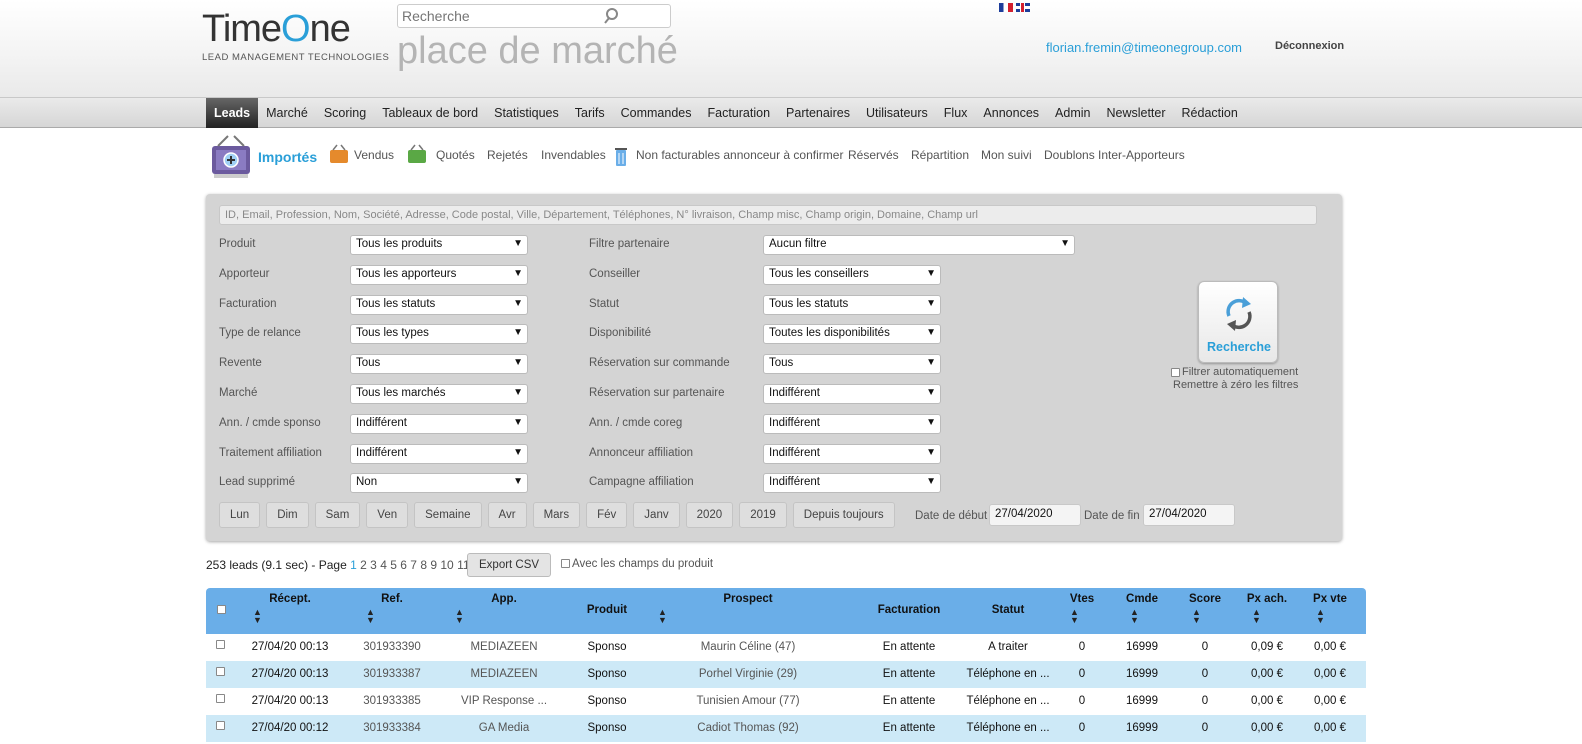 This screenshot has width=1582, height=744. I want to click on period-button-2020: 2020, so click(709, 515).